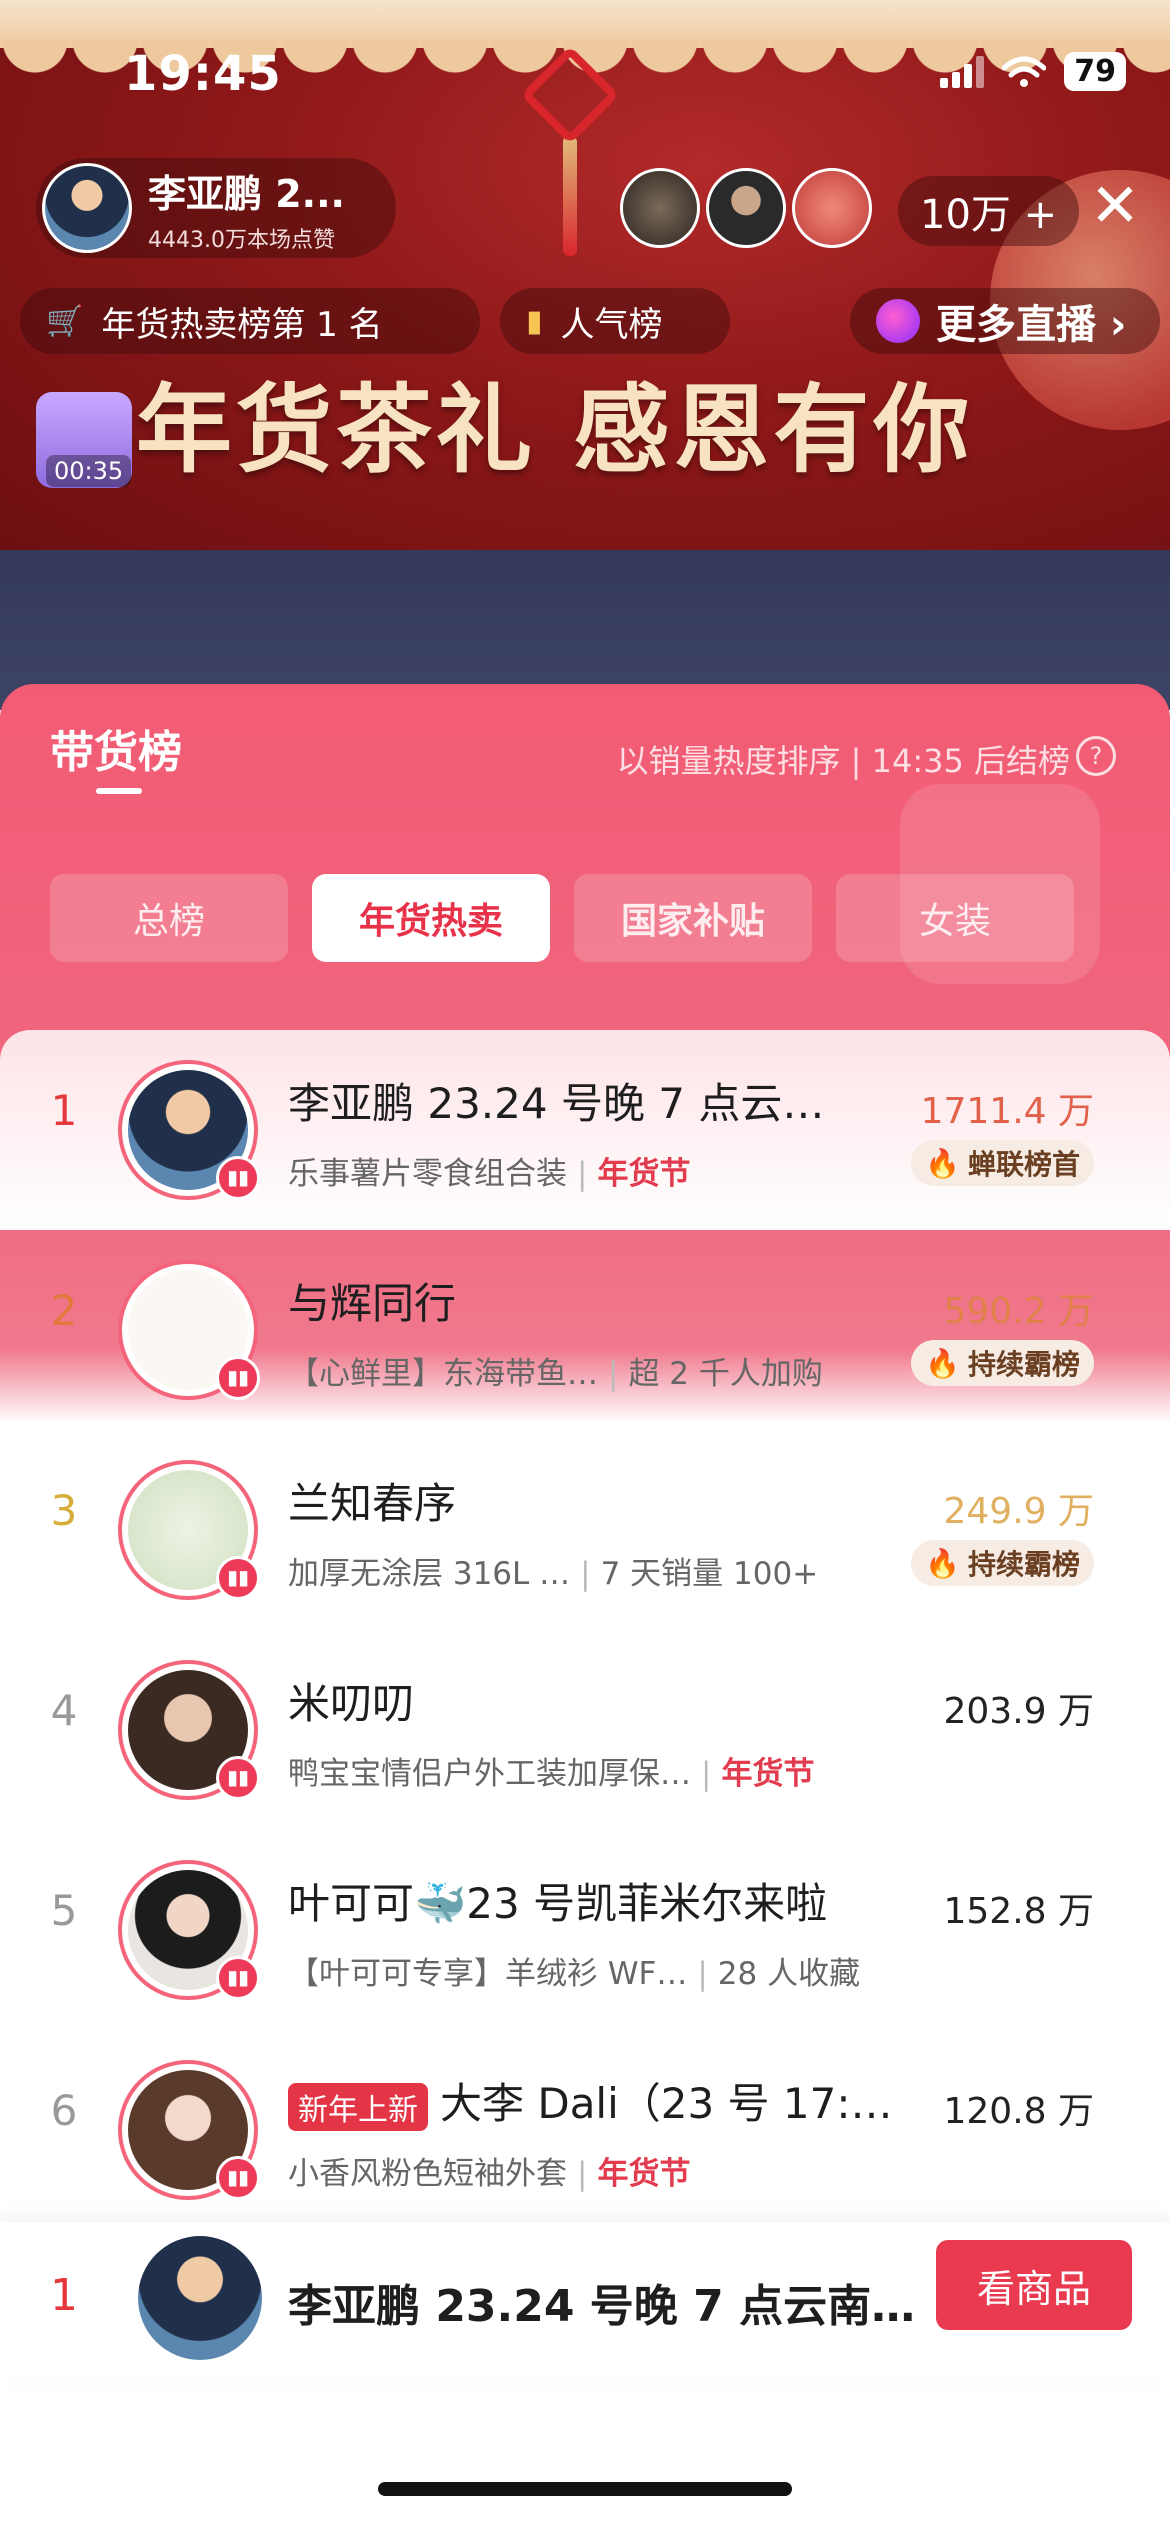 The width and height of the screenshot is (1170, 2532). I want to click on tab-new-year-hot: 年货热卖, so click(431, 918).